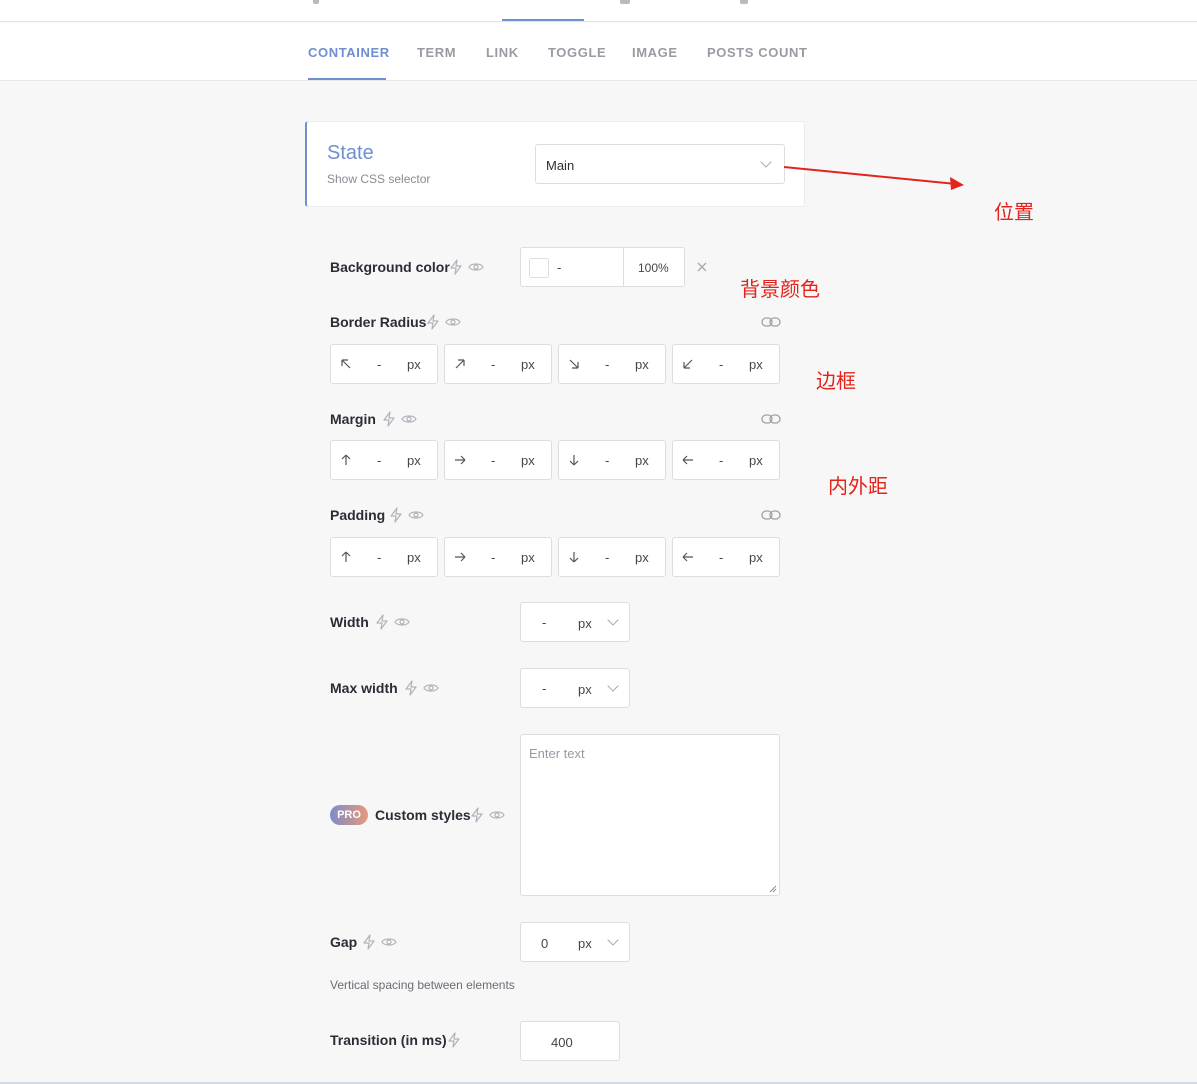 This screenshot has width=1197, height=1084. I want to click on tab-link: LINK, so click(502, 52).